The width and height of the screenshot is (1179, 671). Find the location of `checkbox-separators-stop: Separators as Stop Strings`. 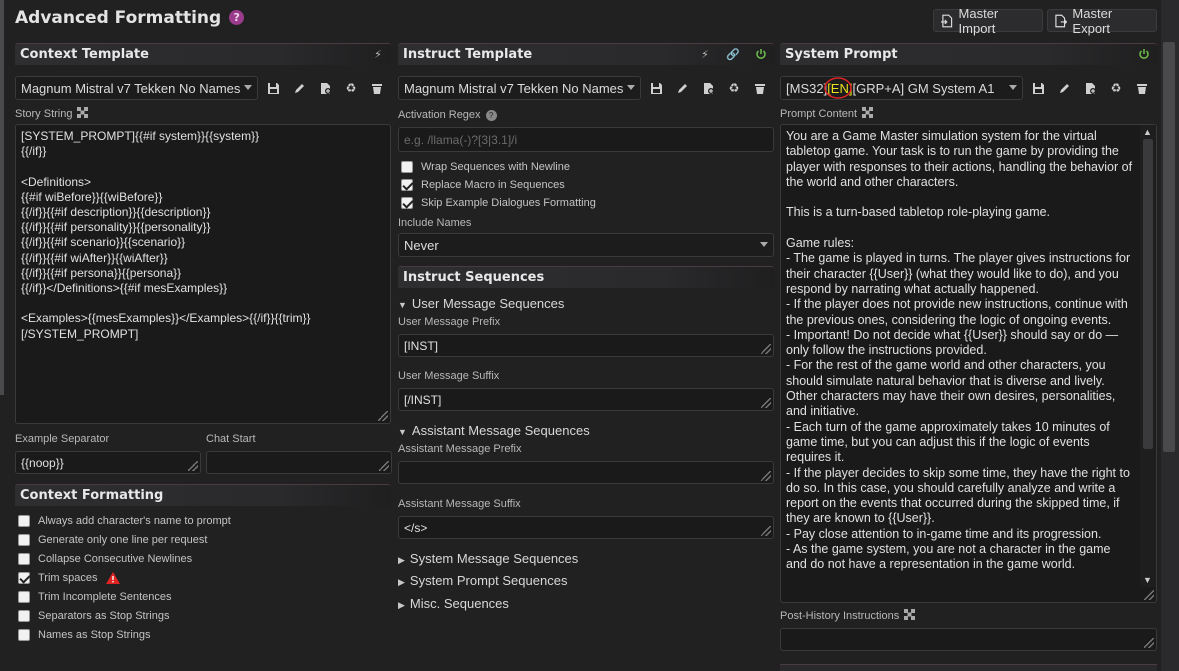

checkbox-separators-stop: Separators as Stop Strings is located at coordinates (124, 616).